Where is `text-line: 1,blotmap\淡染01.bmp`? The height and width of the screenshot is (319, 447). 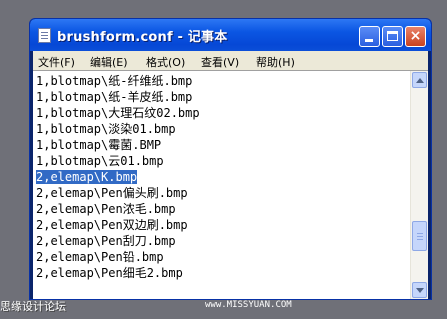
text-line: 1,blotmap\淡染01.bmp is located at coordinates (118, 129).